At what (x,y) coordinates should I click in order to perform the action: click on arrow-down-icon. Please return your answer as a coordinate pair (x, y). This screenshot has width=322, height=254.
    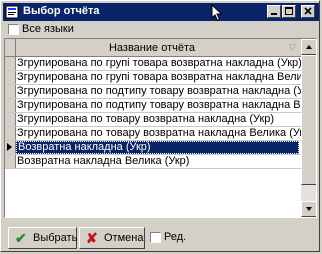
    Looking at the image, I should click on (309, 209).